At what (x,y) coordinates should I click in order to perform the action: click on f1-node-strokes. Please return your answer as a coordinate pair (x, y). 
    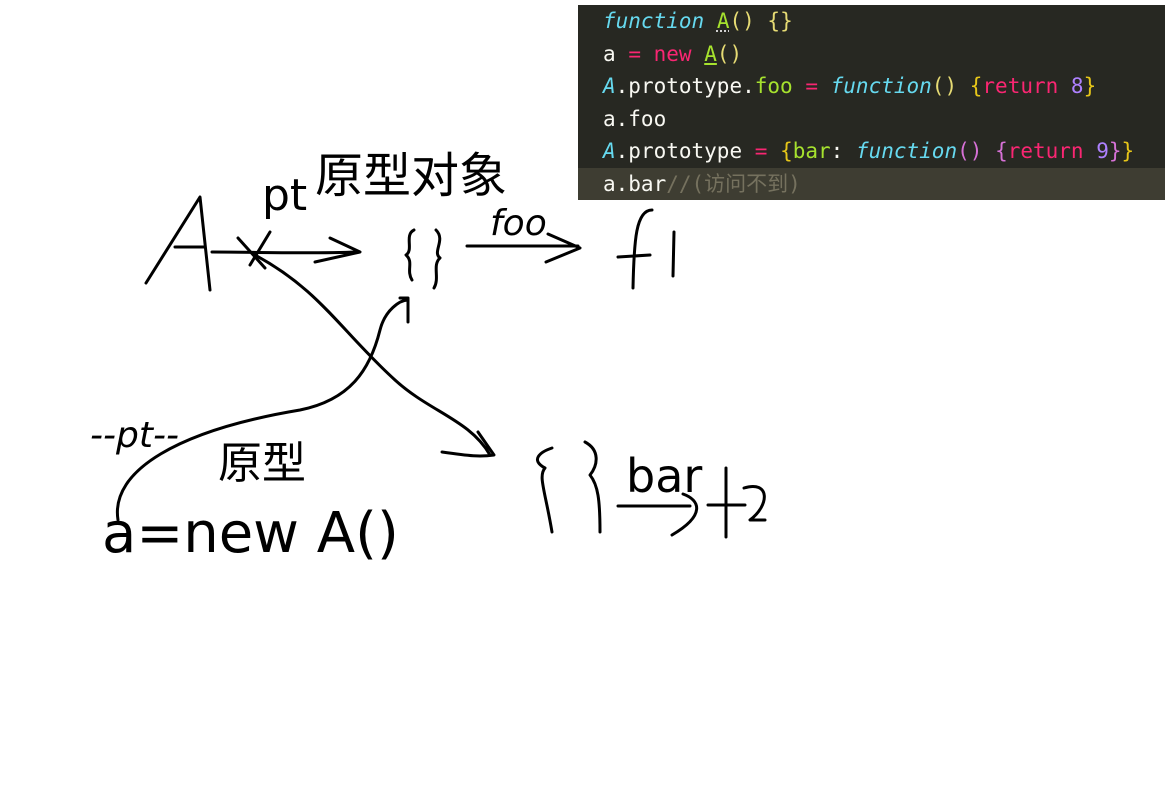
    Looking at the image, I should click on (646, 249).